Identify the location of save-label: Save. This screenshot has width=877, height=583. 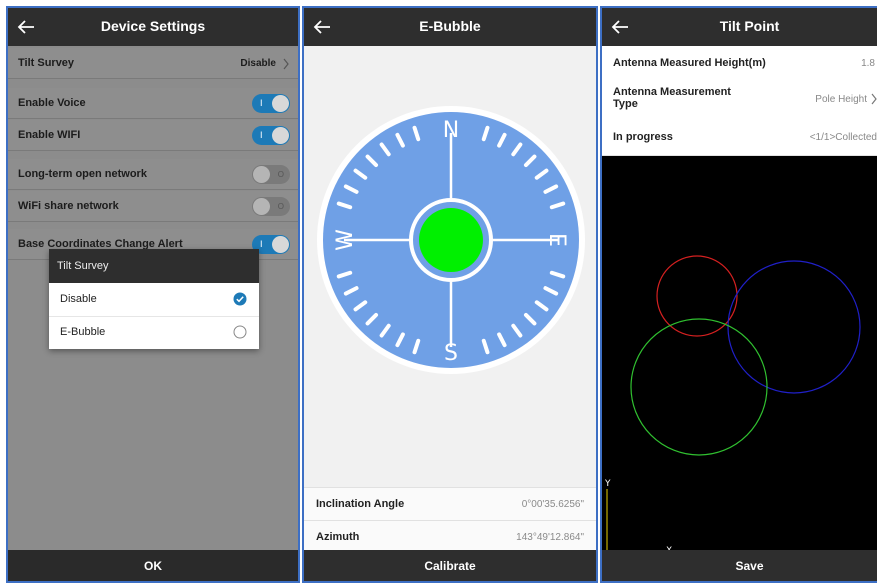
(749, 566).